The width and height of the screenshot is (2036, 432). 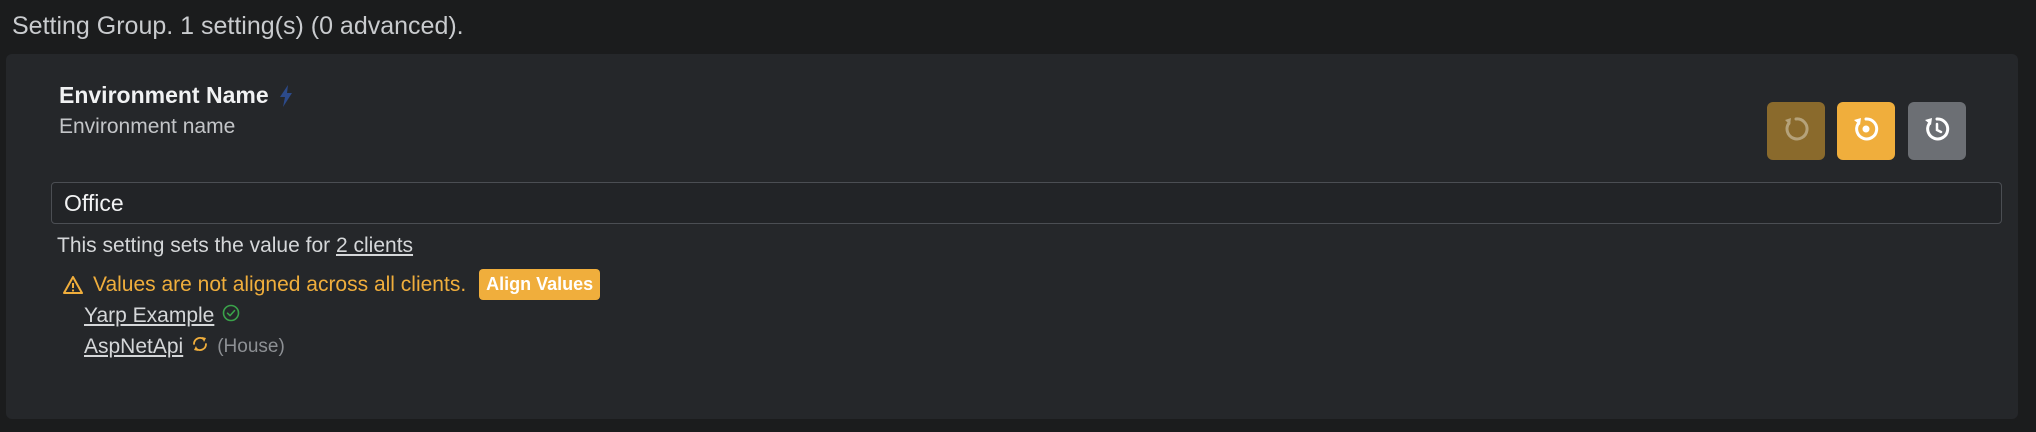 I want to click on undo-icon, so click(x=1796, y=131).